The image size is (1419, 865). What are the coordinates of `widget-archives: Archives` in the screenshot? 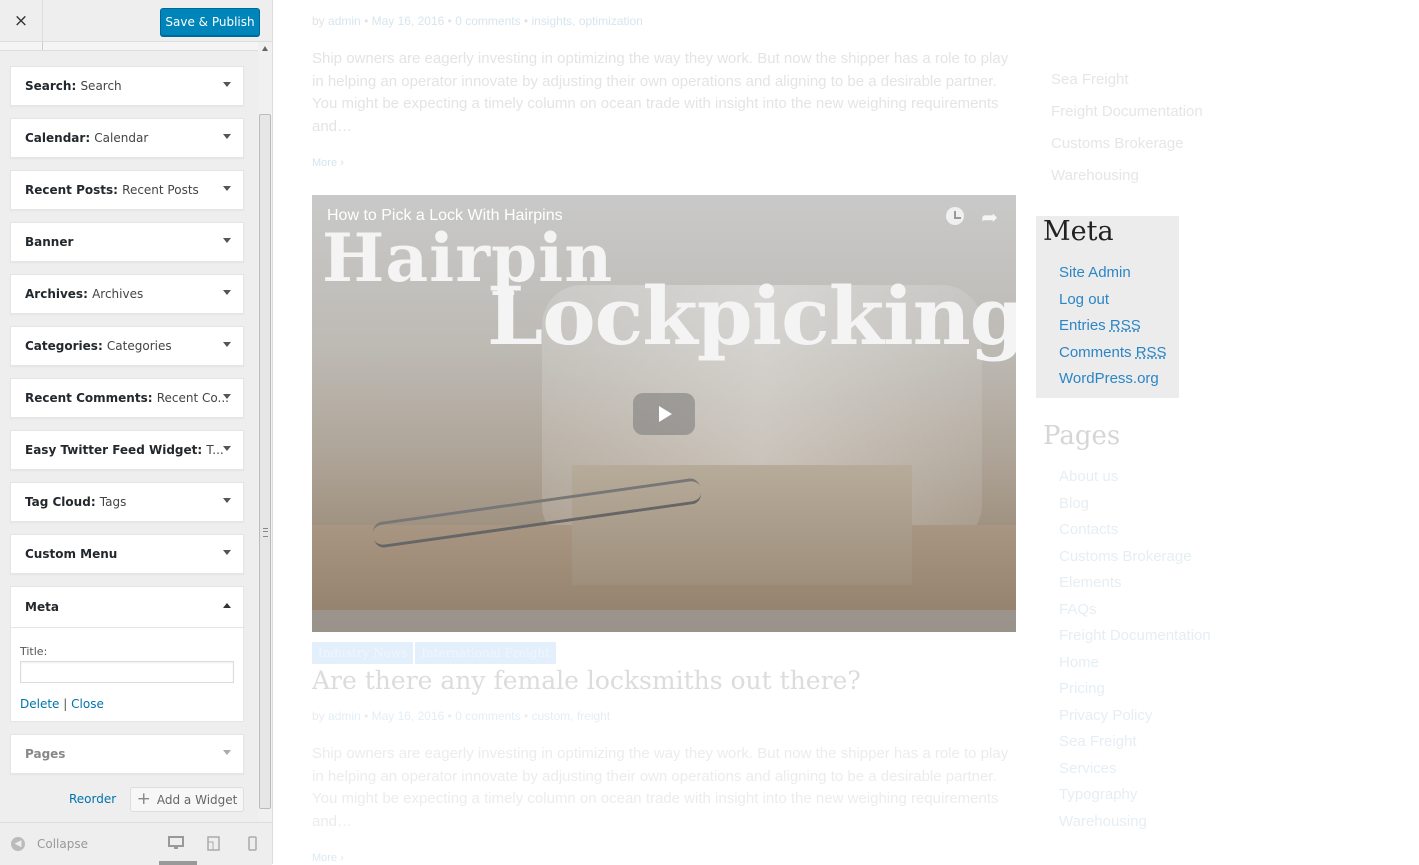 It's located at (127, 294).